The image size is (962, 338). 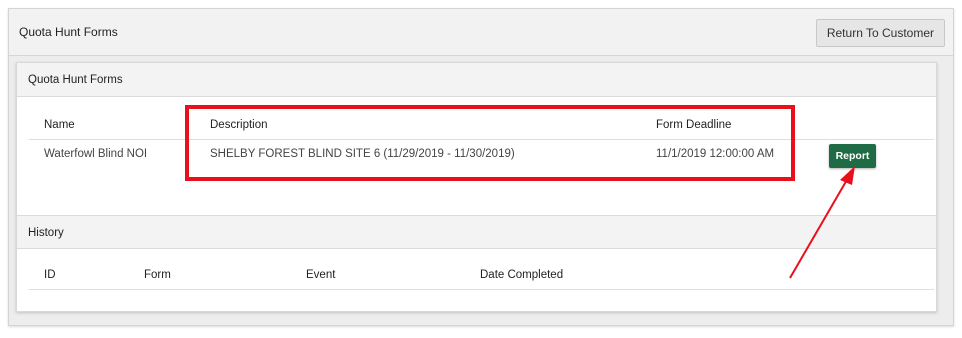 I want to click on top-strip, so click(x=481, y=4).